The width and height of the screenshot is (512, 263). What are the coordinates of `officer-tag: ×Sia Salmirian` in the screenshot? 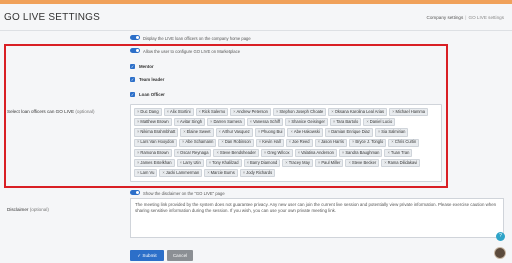 It's located at (391, 132).